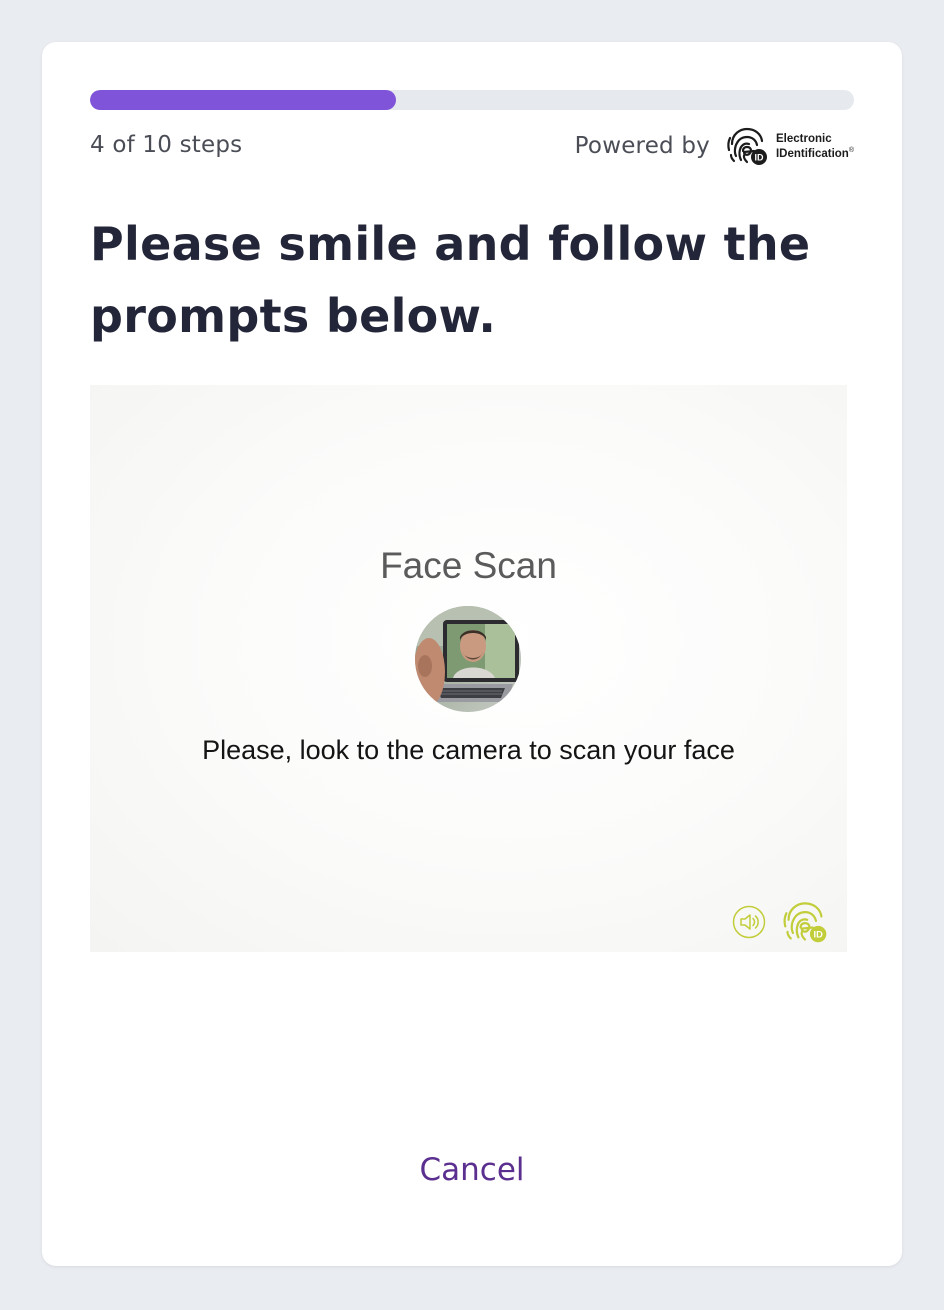  I want to click on fingerprint-logo-icon: ID, so click(747, 146).